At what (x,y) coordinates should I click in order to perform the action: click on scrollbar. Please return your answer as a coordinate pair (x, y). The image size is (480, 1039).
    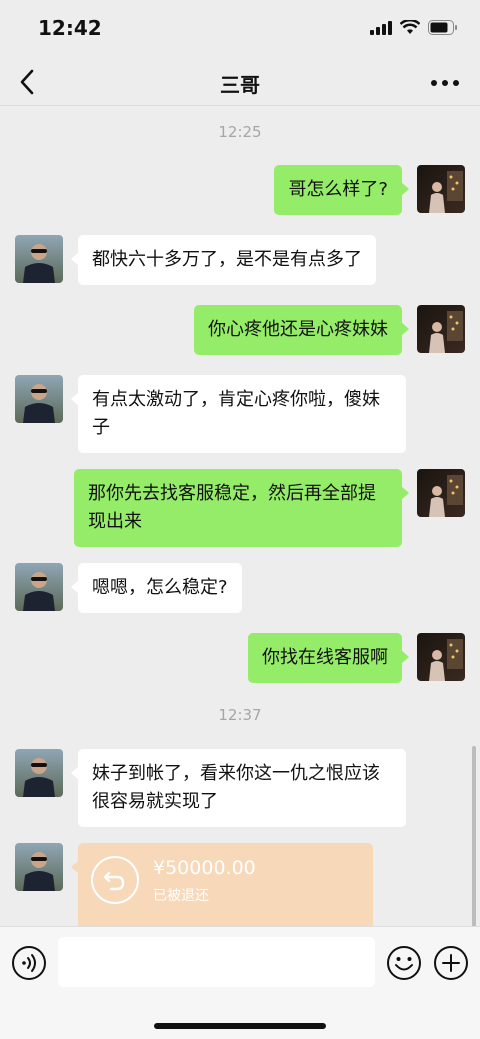
    Looking at the image, I should click on (474, 836).